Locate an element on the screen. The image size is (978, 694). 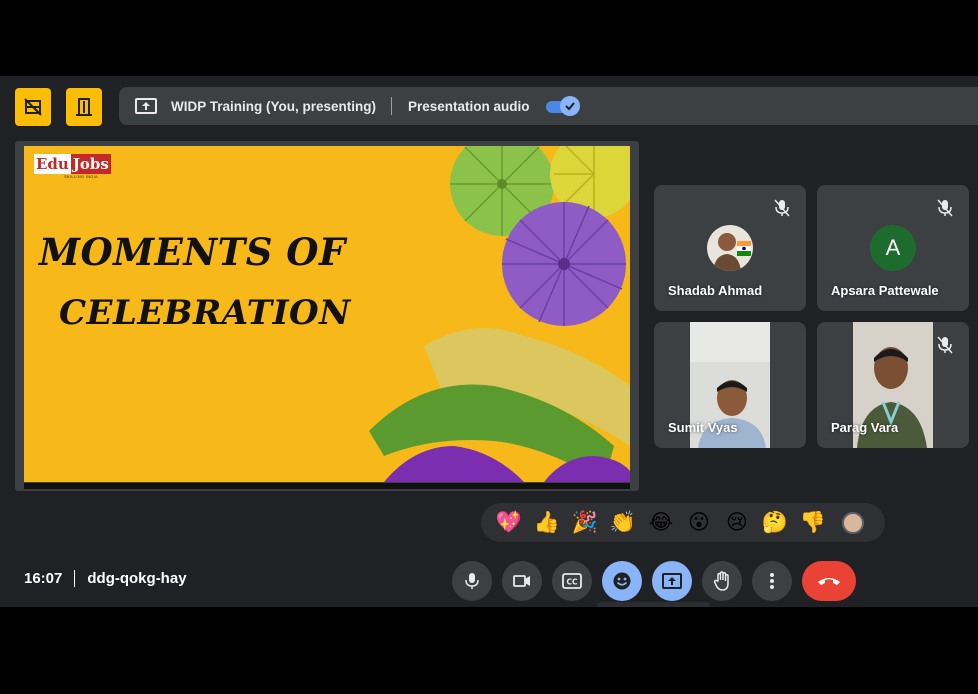
logo-jobs-text: Jobs is located at coordinates (90, 164).